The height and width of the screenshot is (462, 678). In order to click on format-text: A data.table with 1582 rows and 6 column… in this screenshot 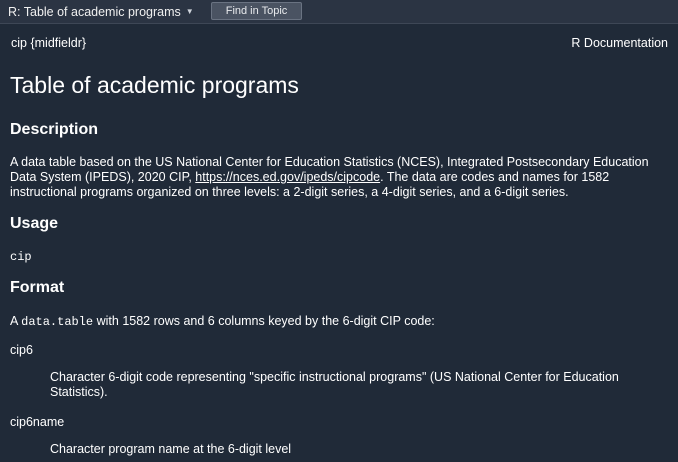, I will do `click(340, 322)`.